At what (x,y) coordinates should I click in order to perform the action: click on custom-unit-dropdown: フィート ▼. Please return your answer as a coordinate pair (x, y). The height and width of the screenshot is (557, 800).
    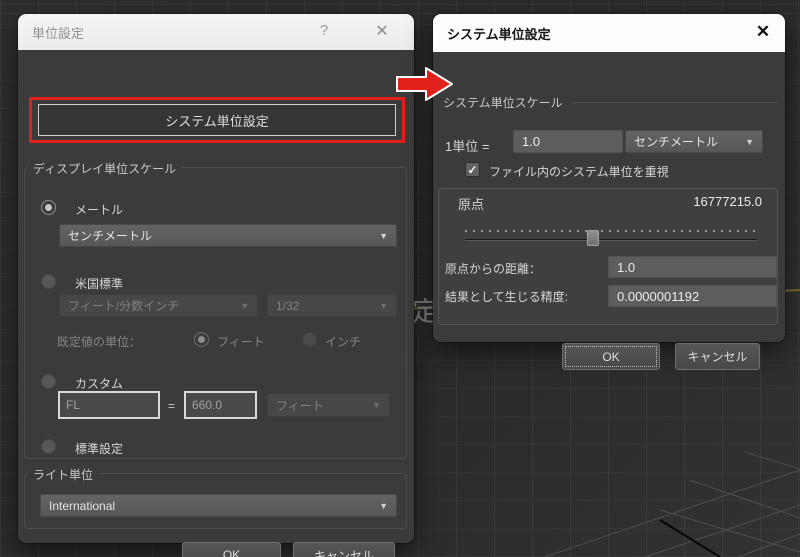
    Looking at the image, I should click on (328, 405).